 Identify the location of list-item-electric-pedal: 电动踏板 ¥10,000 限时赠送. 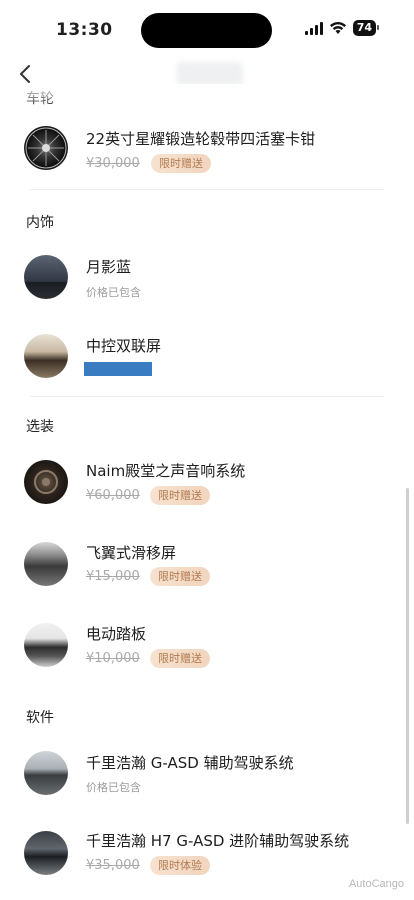
(207, 647).